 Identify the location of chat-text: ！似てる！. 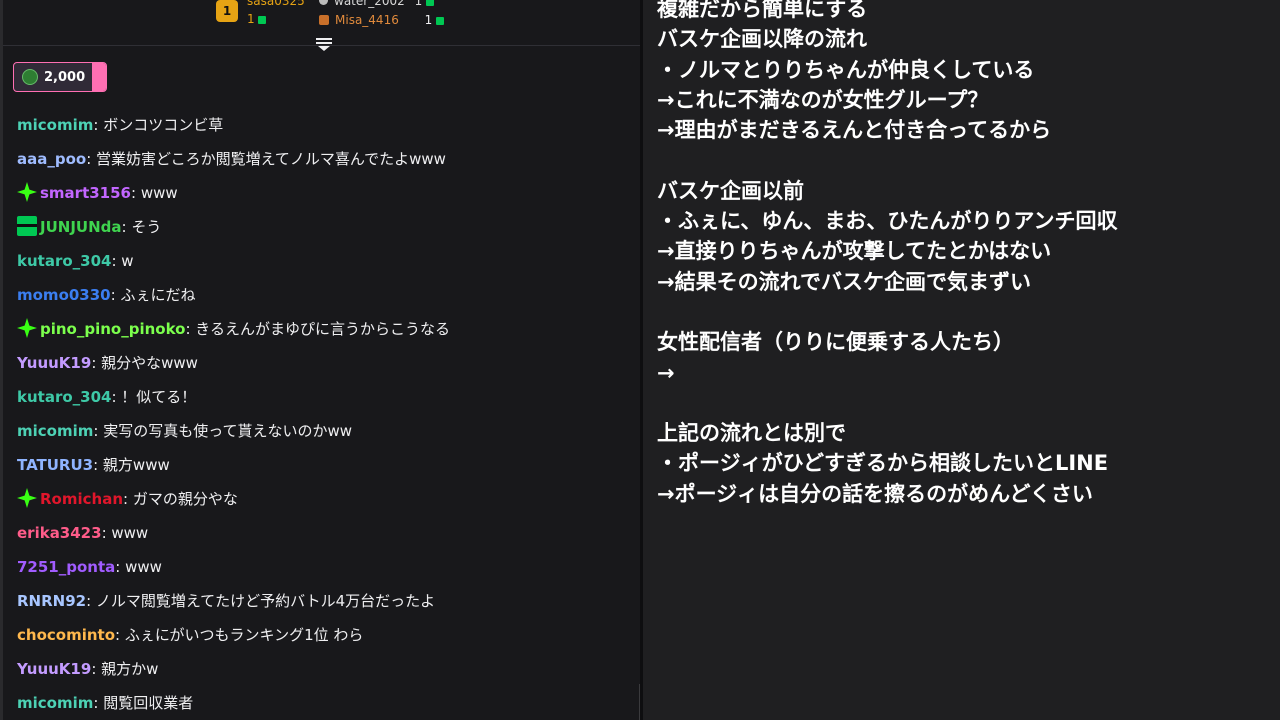
(159, 397).